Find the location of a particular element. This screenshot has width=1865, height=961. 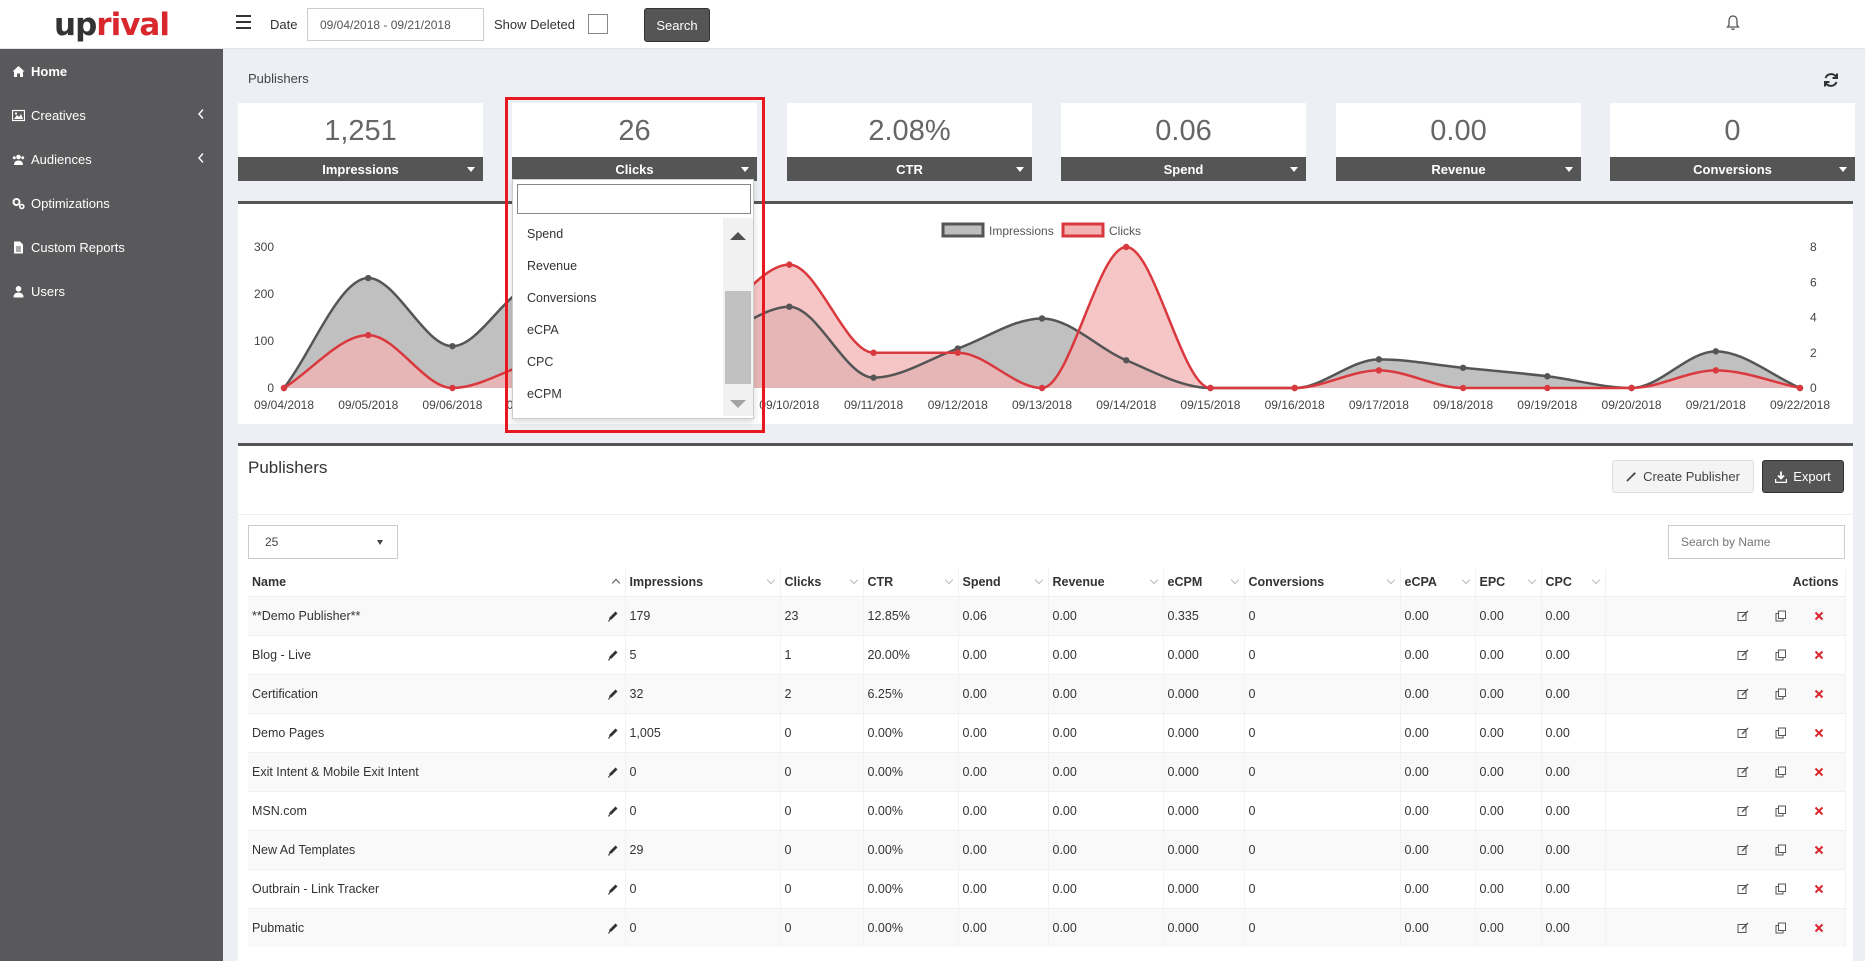

stat-metric-select: CTR is located at coordinates (909, 169).